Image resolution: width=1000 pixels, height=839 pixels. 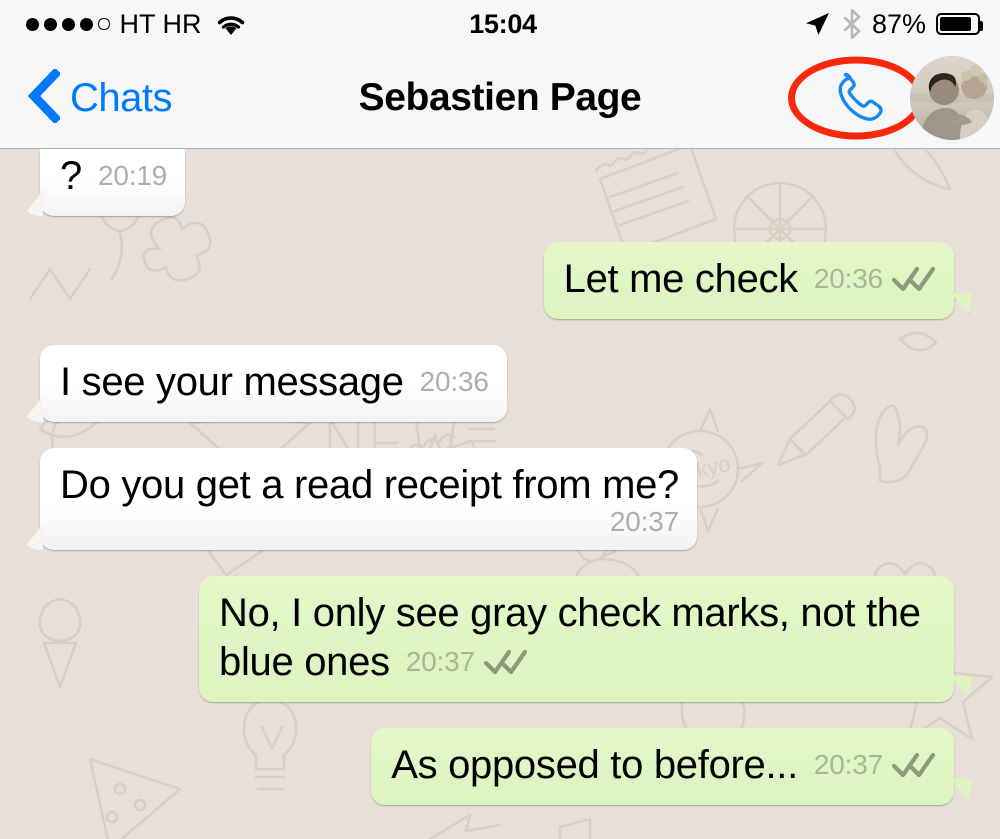 I want to click on navigation-bar: Chats Sebastien Page, so click(x=500, y=98).